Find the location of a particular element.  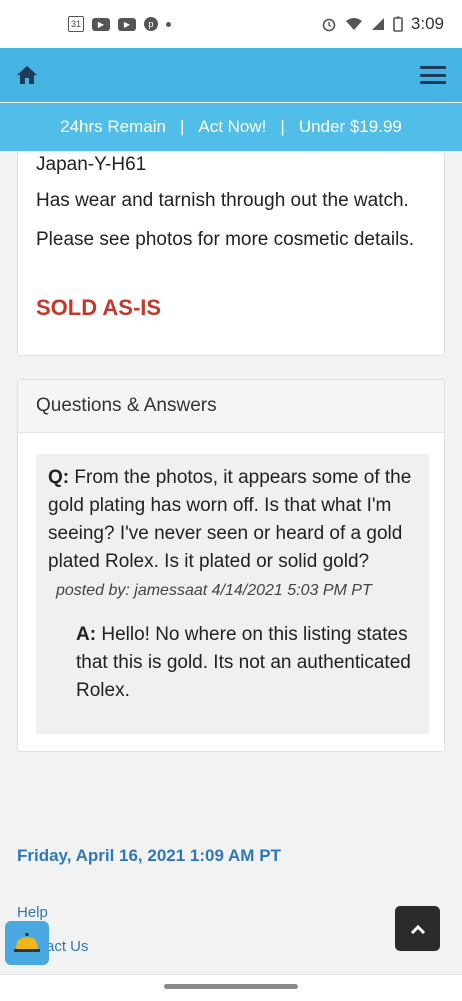

status-bar: 31 ▶ ▶ p 3:09 is located at coordinates (231, 24).